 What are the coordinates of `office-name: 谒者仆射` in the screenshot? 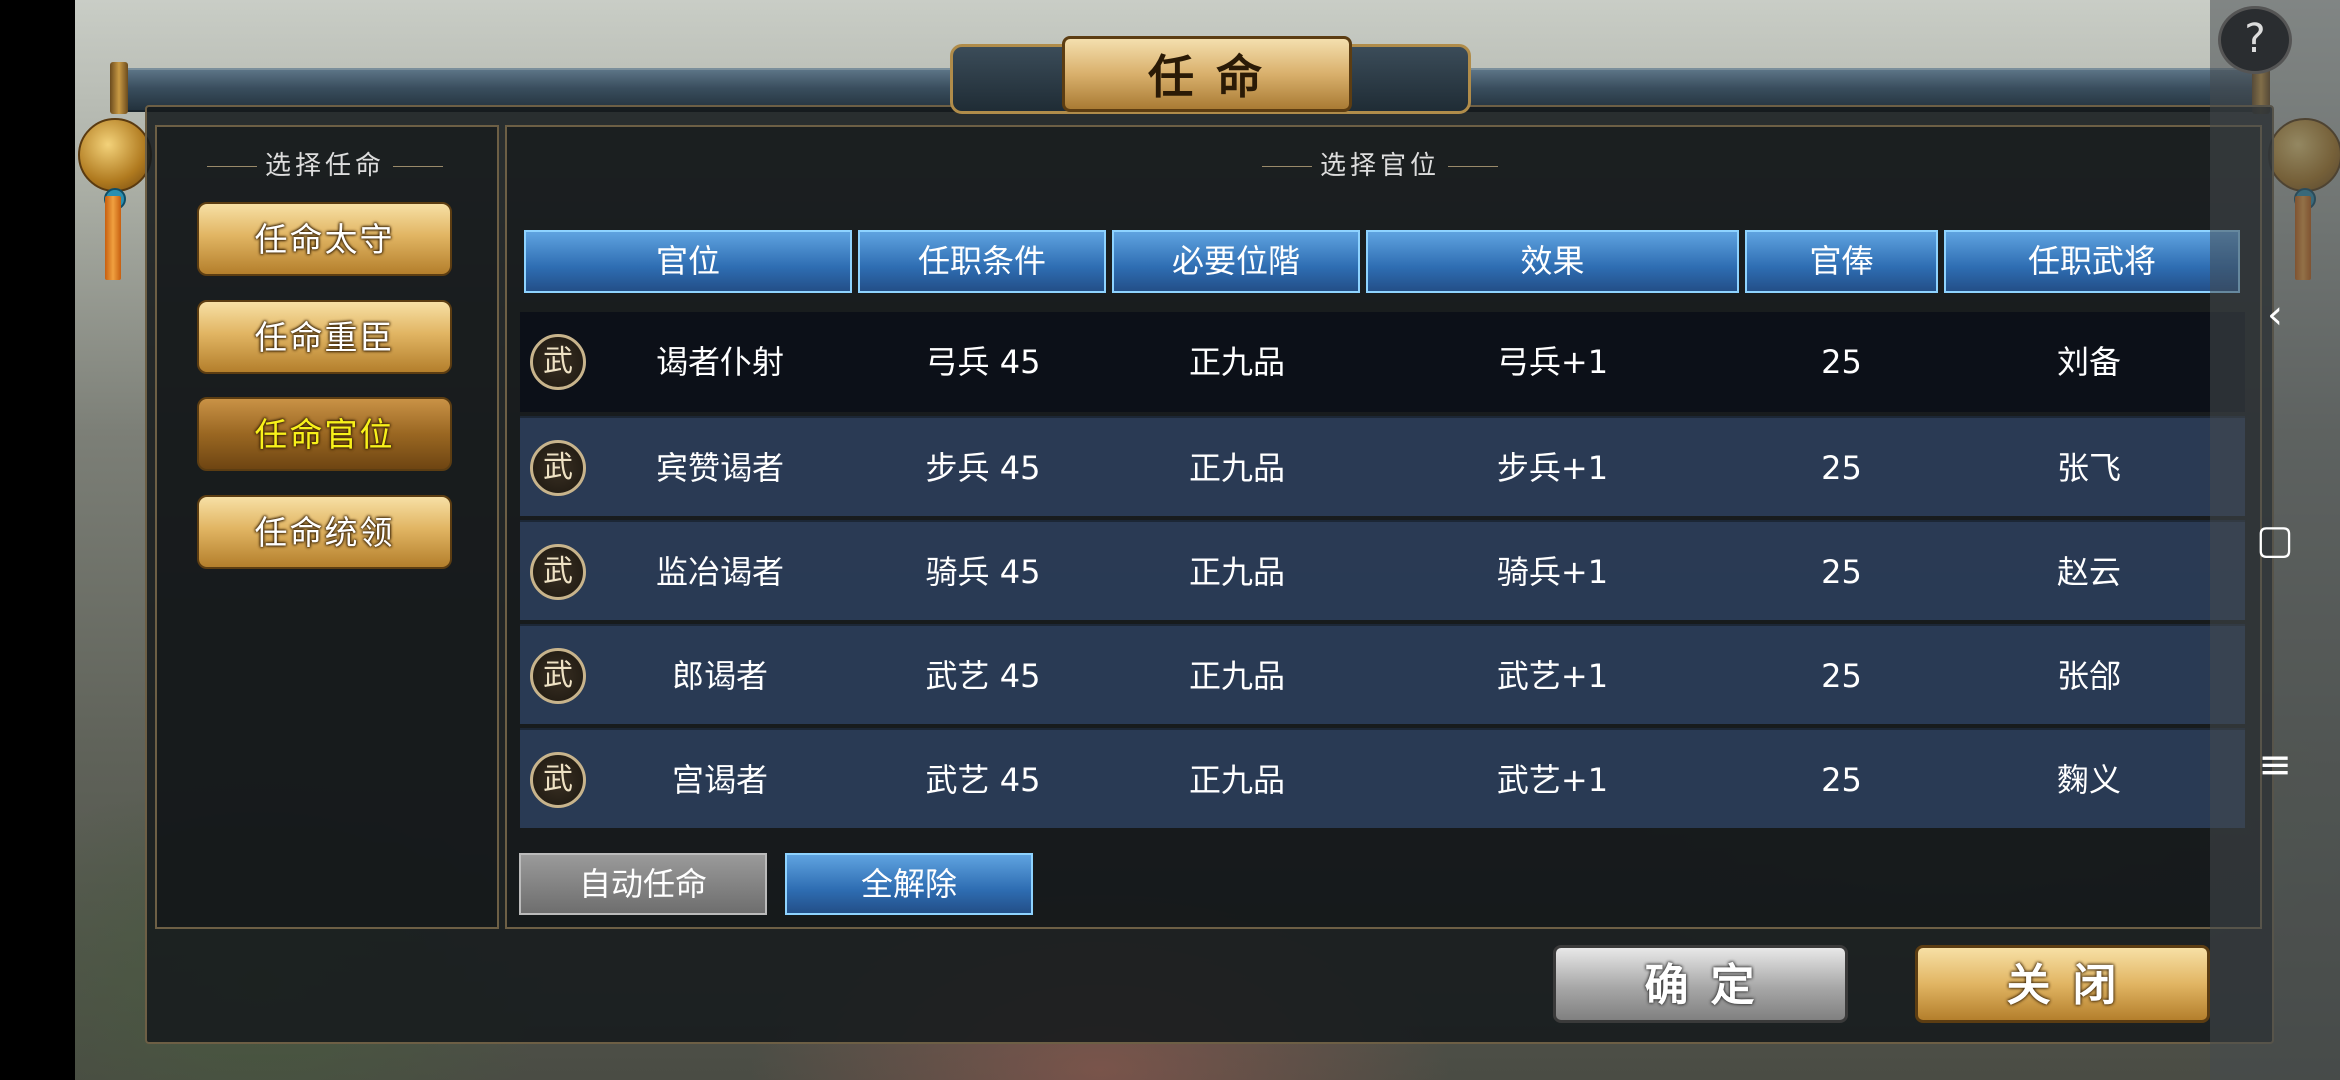 It's located at (719, 362).